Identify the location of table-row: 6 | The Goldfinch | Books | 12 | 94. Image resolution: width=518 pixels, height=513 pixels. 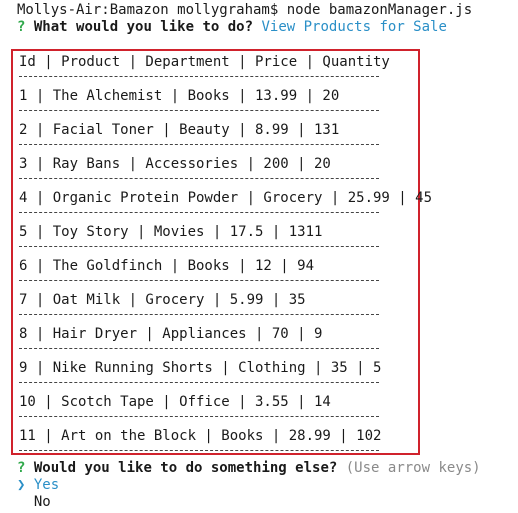
(167, 266).